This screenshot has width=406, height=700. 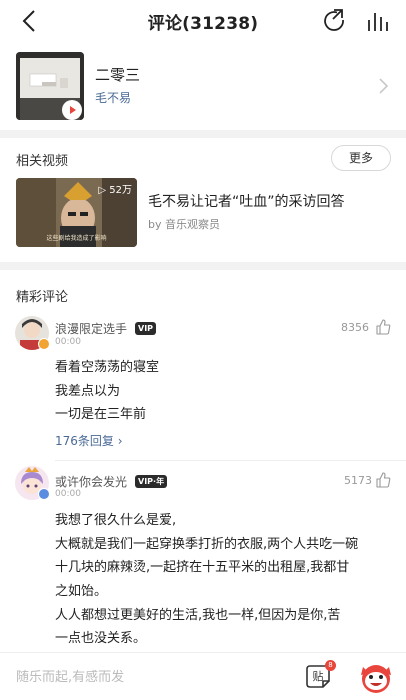 I want to click on comment-username: 或许你会发光, so click(x=91, y=481).